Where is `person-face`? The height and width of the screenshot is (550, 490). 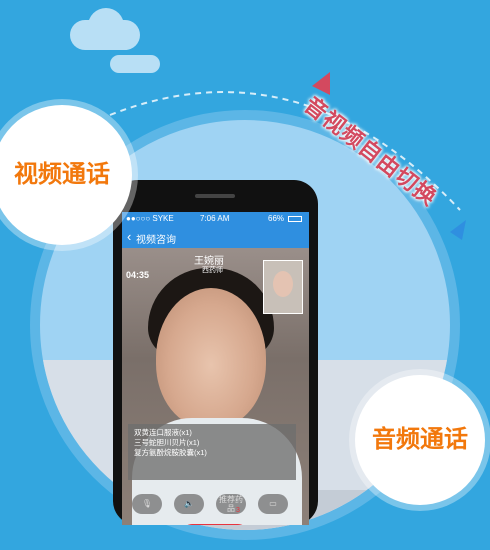
person-face is located at coordinates (211, 358).